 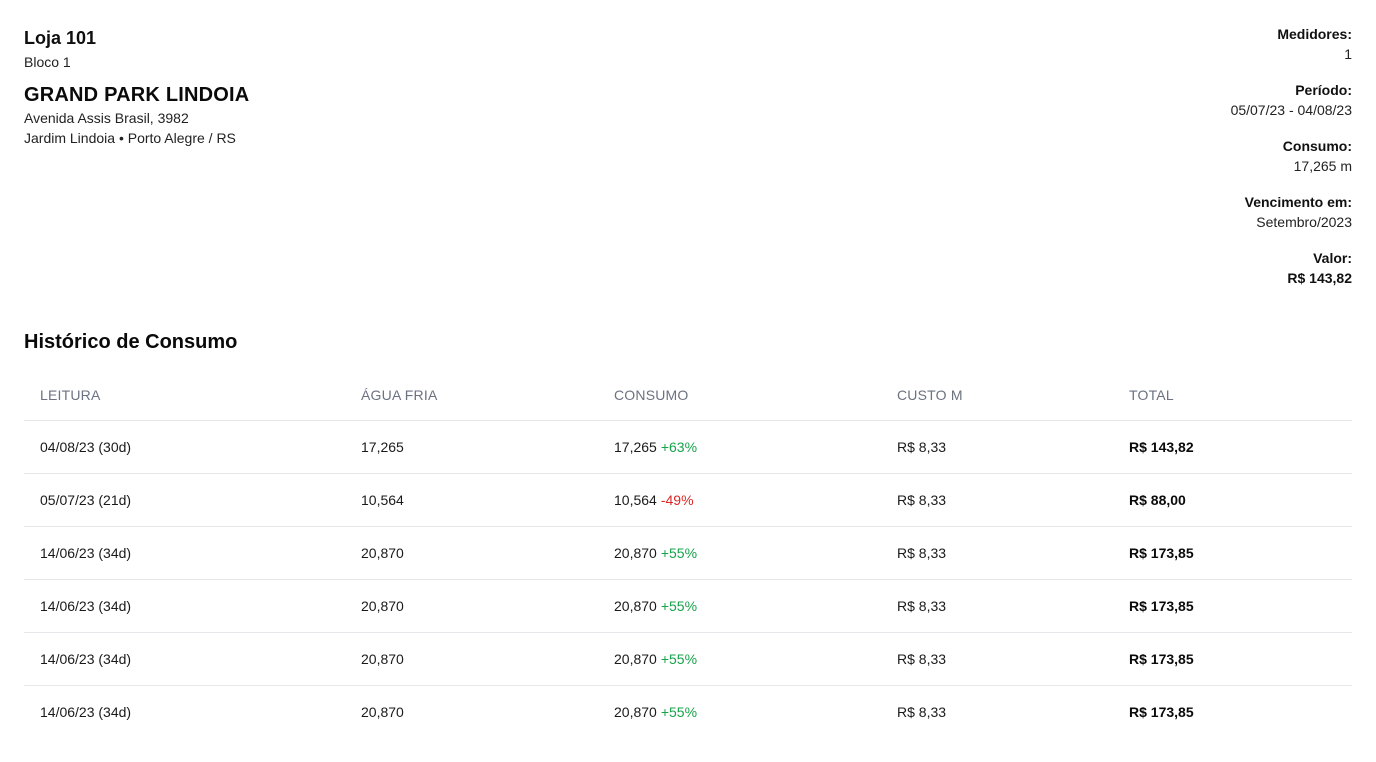 What do you see at coordinates (399, 394) in the screenshot?
I see `column-header-agua-fria: ÁGUA FRIA` at bounding box center [399, 394].